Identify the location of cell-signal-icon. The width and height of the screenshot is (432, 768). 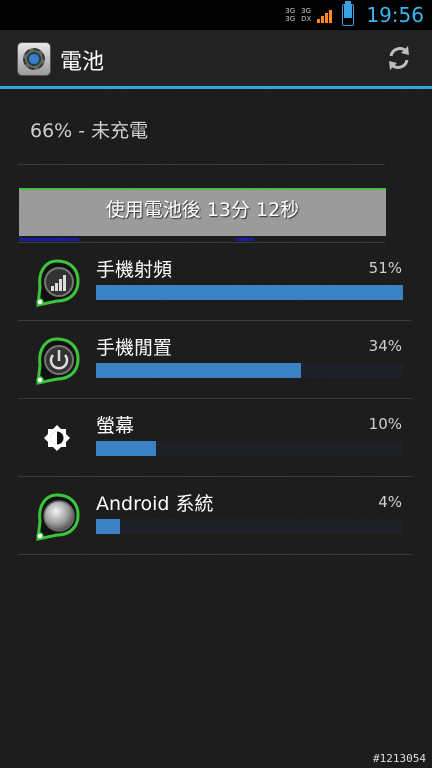
(58, 283).